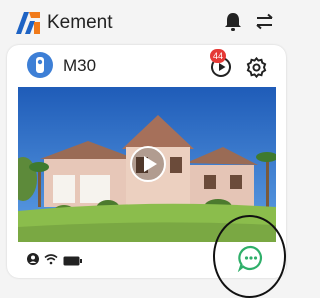 Image resolution: width=320 pixels, height=298 pixels. I want to click on bell-icon, so click(233, 22).